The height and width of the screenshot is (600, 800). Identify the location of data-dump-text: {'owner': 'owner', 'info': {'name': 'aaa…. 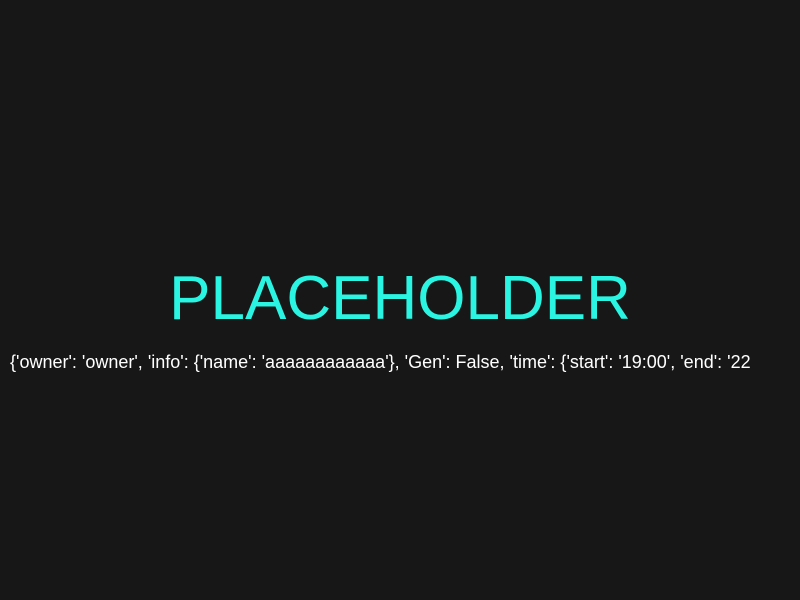
(380, 362).